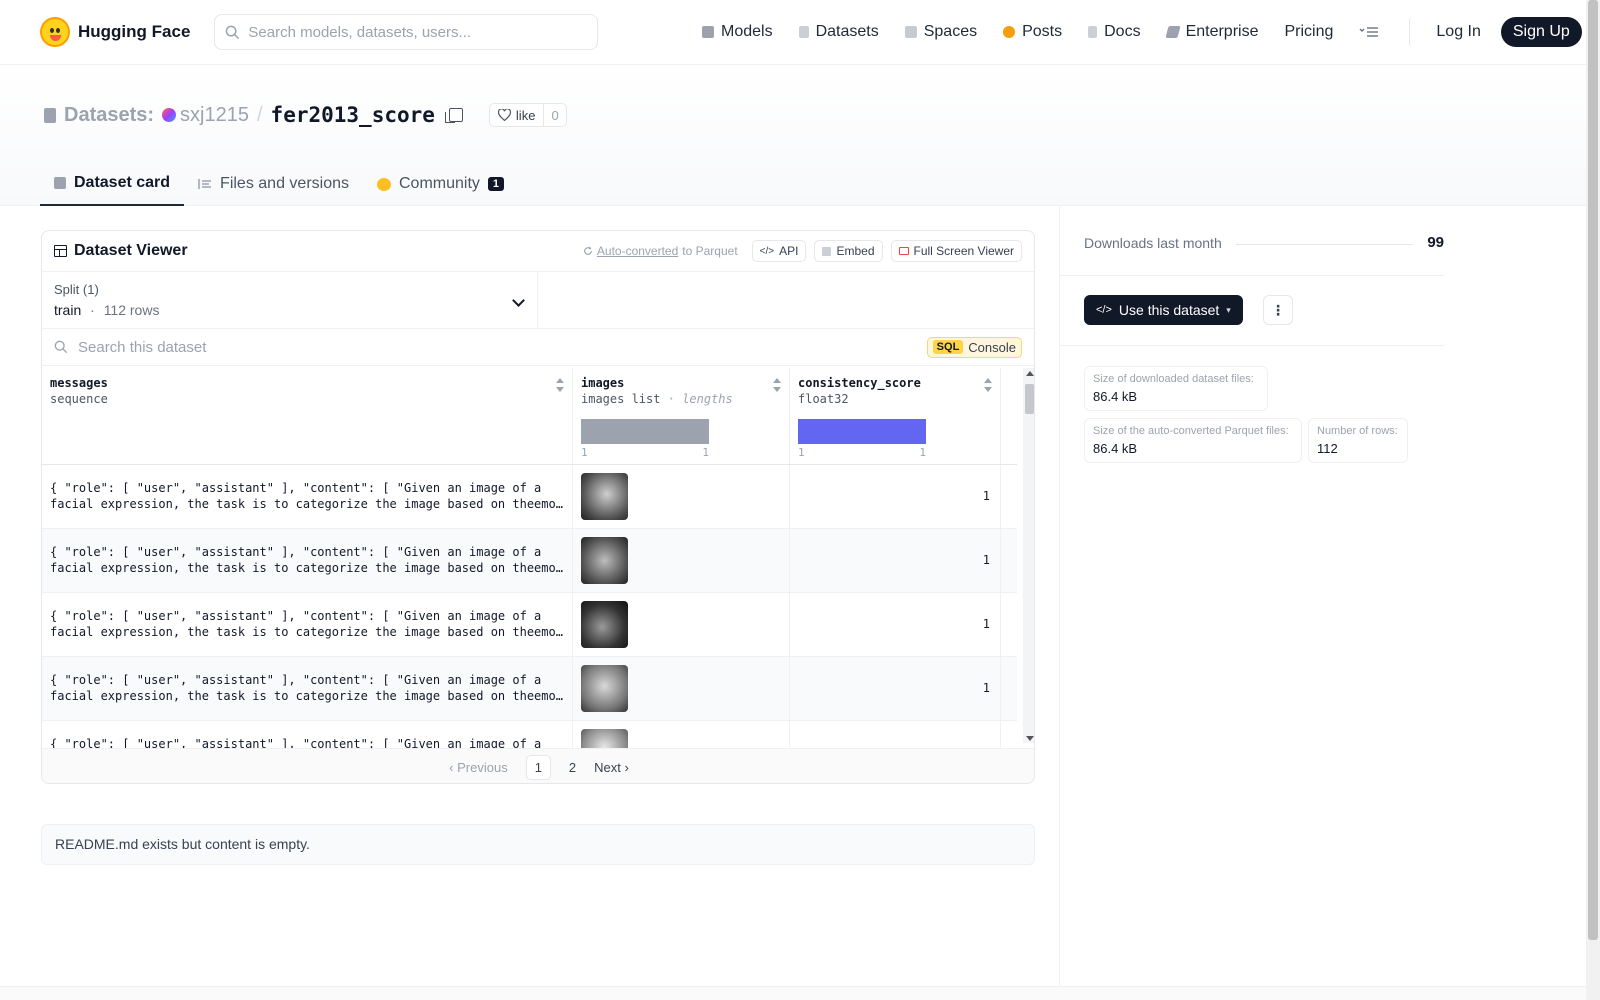 The width and height of the screenshot is (1600, 1000). I want to click on dataset-search-bar: Search this dataset SQL Console, so click(538, 347).